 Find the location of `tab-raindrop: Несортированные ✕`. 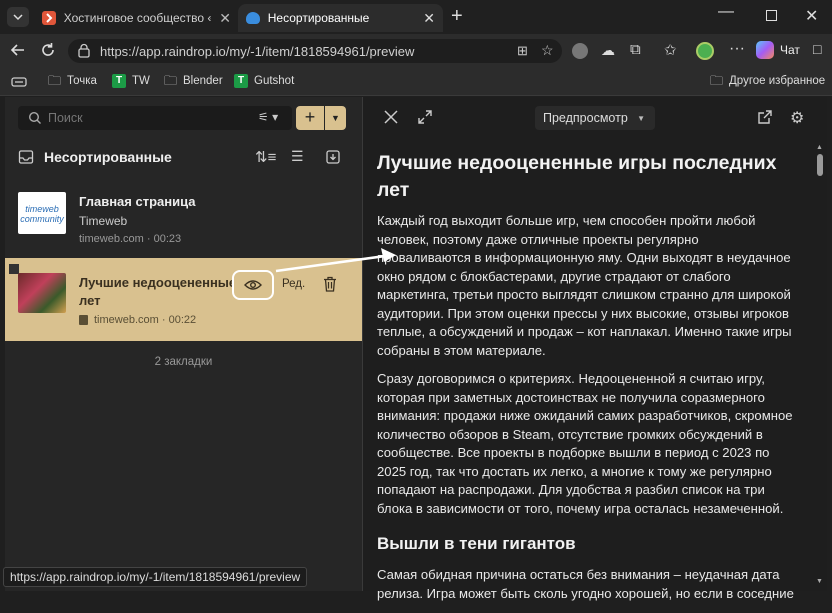

tab-raindrop: Несортированные ✕ is located at coordinates (340, 18).